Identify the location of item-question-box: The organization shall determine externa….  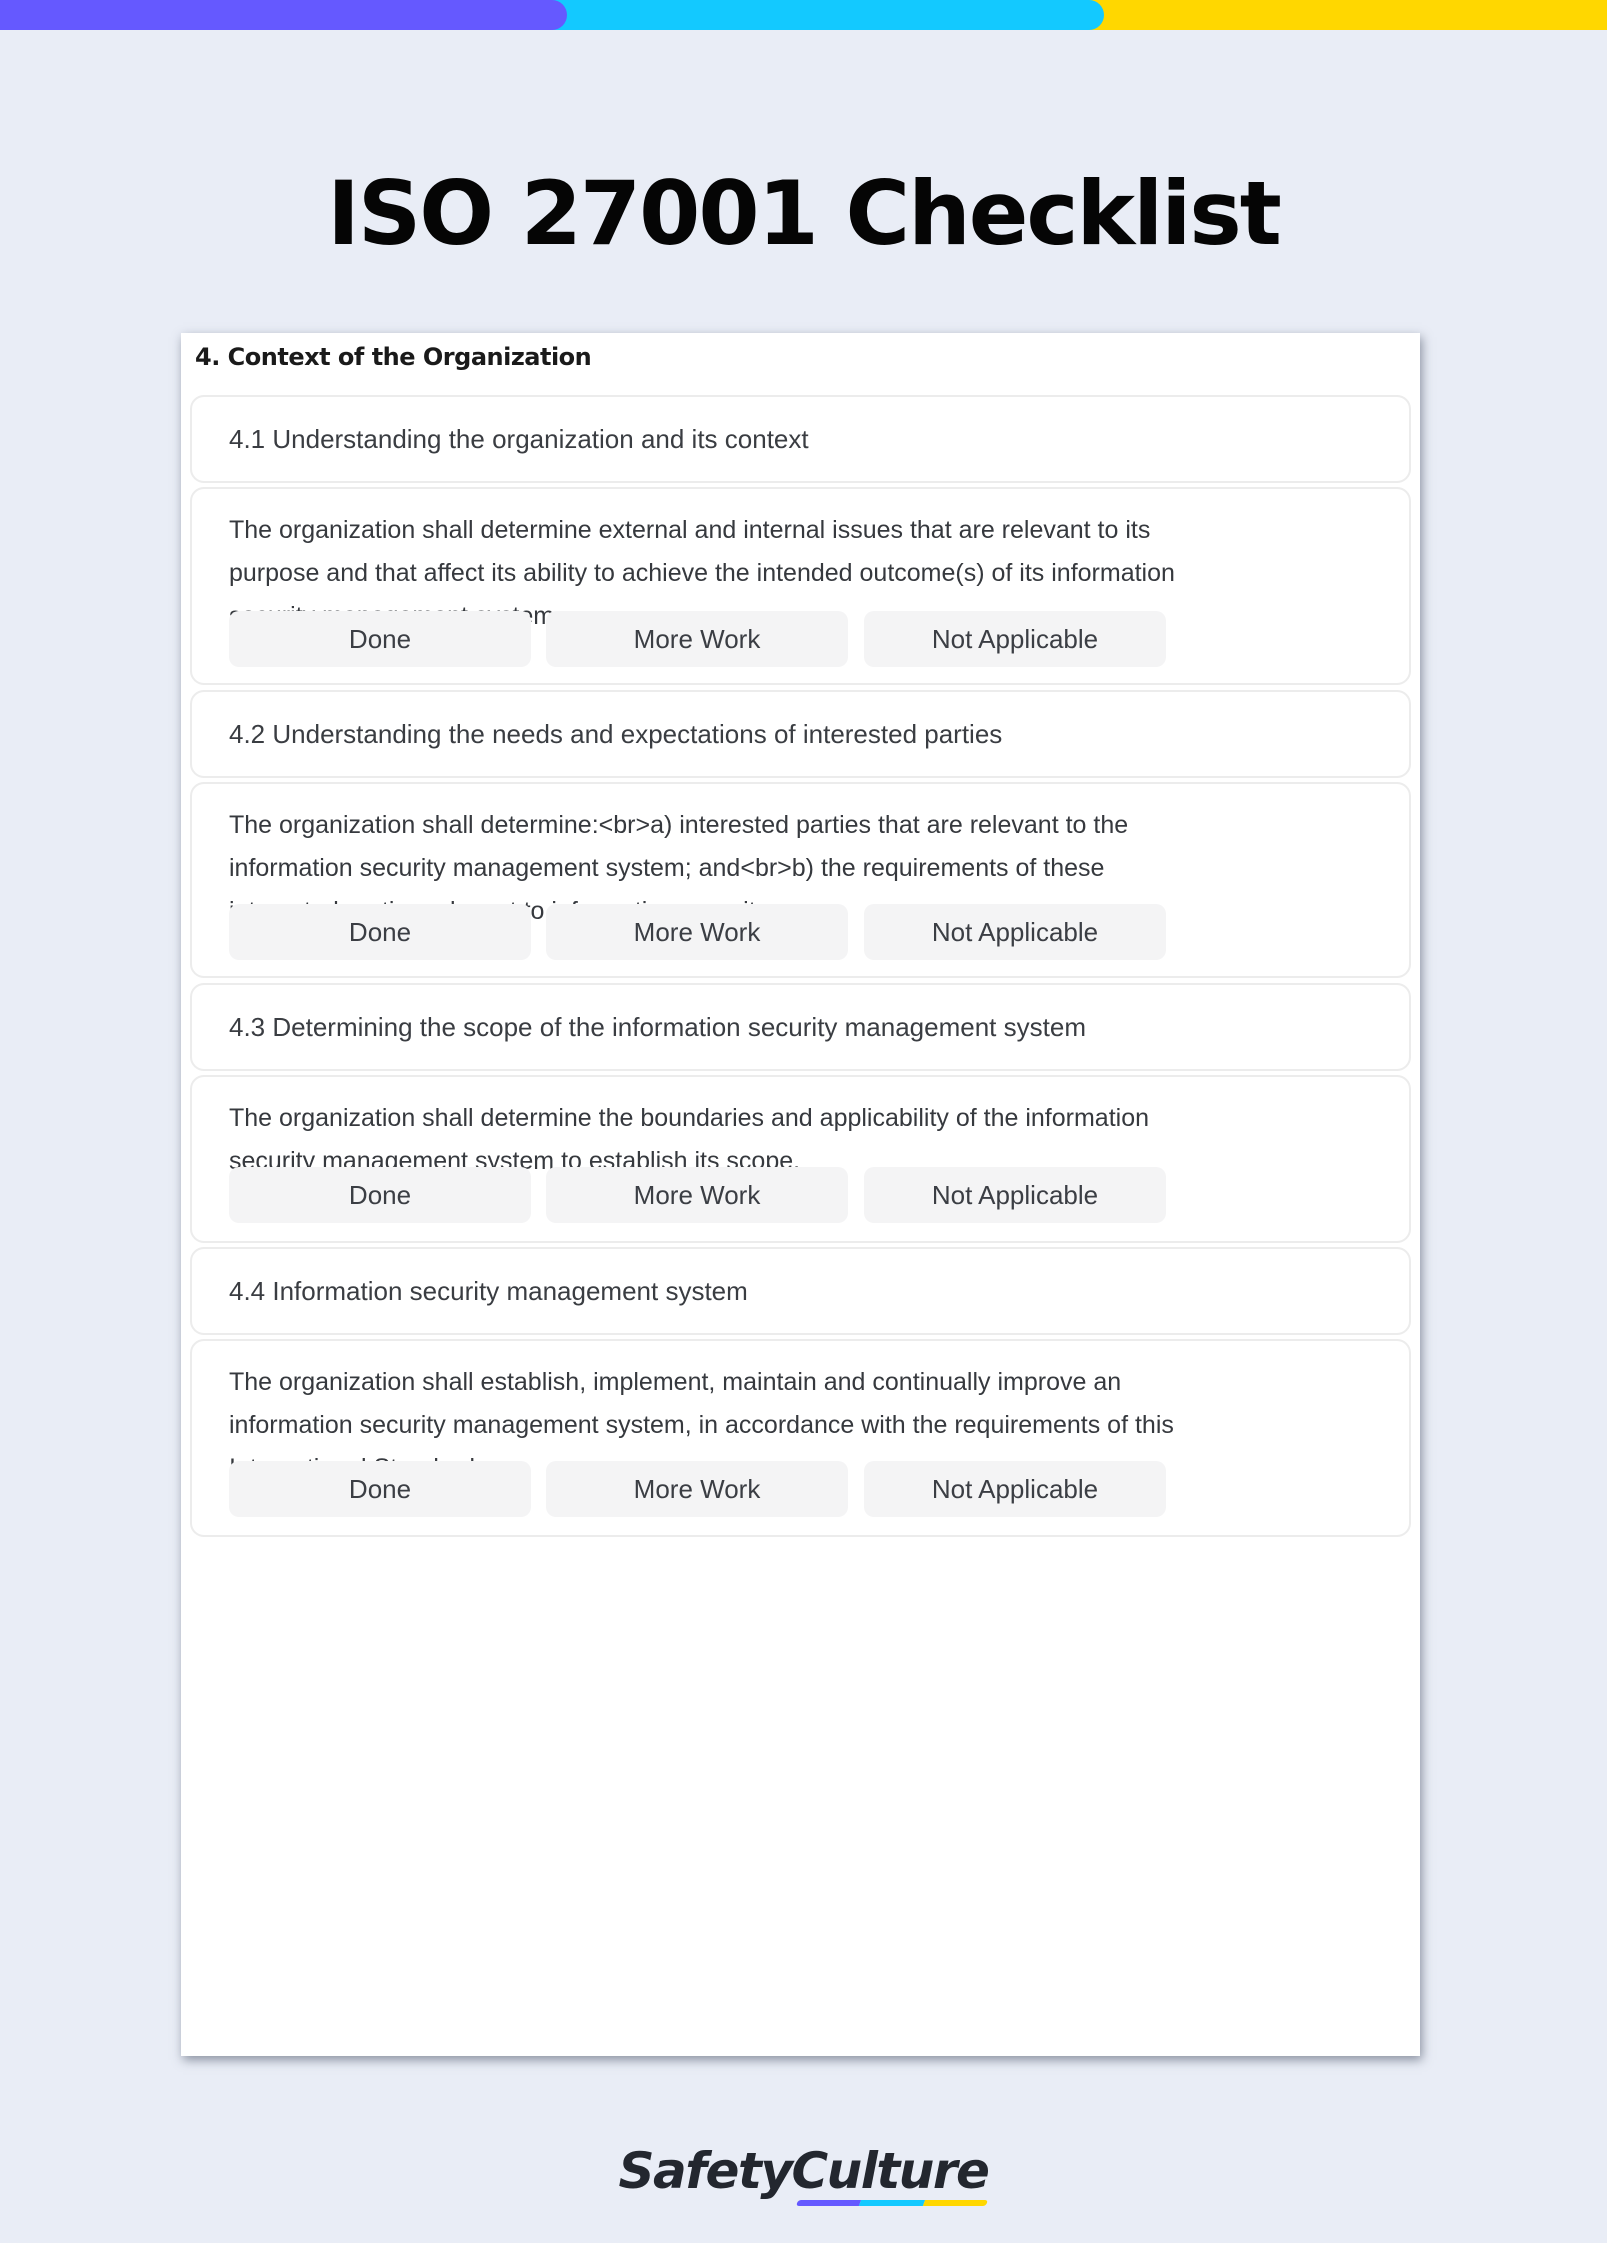
(800, 586).